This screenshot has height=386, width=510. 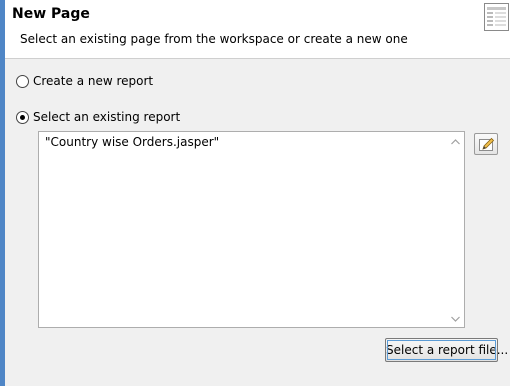 What do you see at coordinates (455, 229) in the screenshot?
I see `vertical-scrollbar` at bounding box center [455, 229].